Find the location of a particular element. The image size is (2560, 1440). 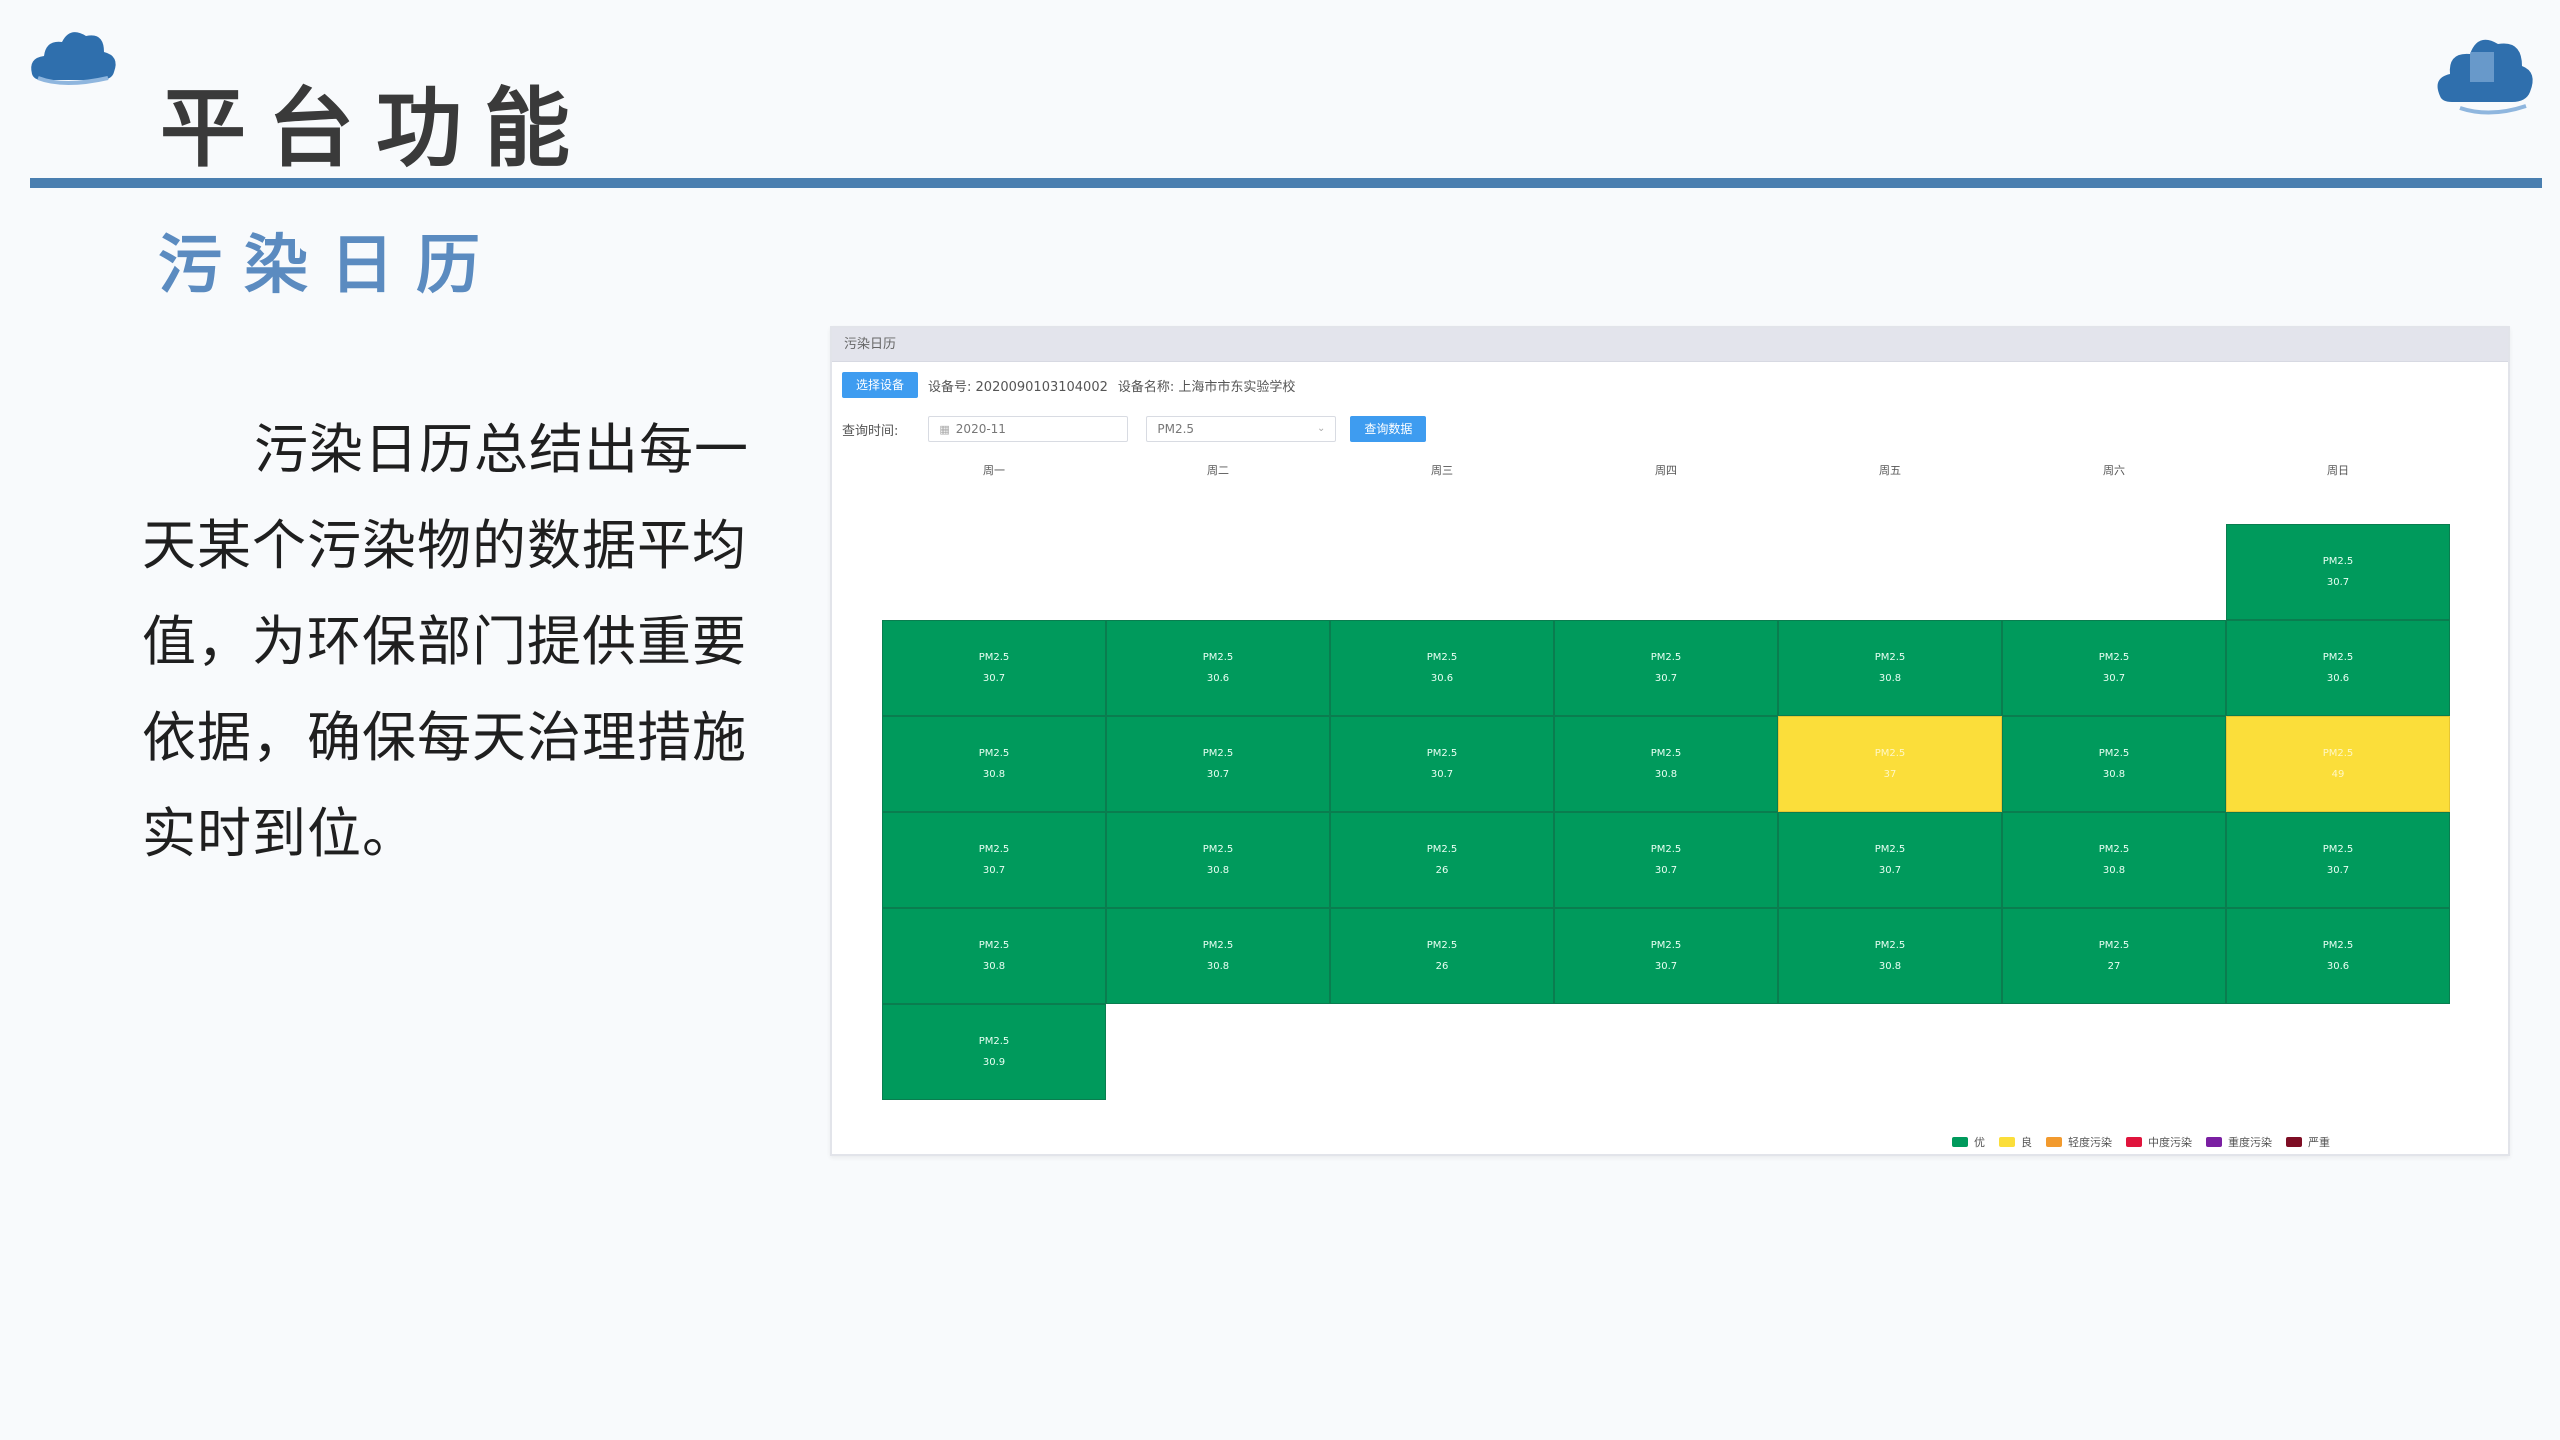

calendar-day-cell: PM2.5 37 is located at coordinates (1890, 764).